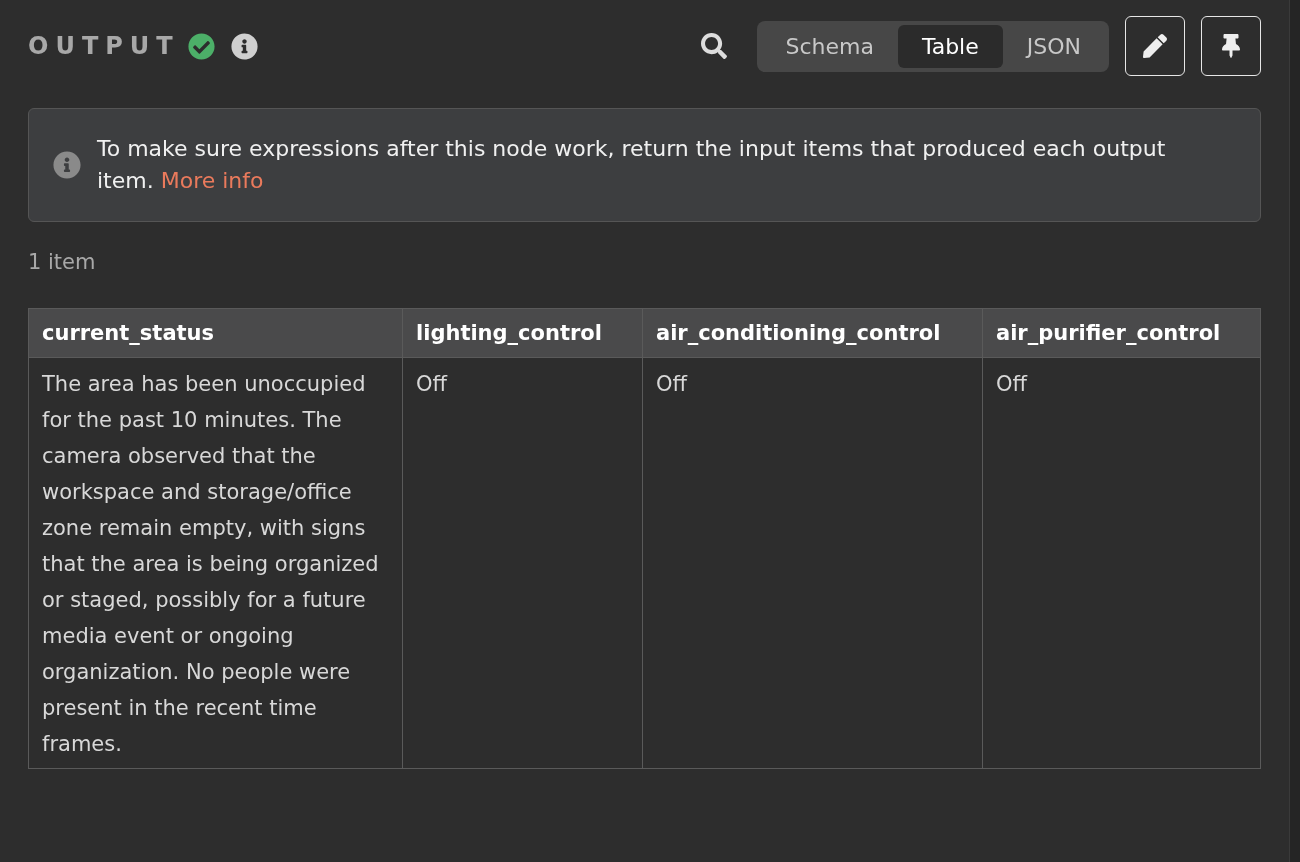 The image size is (1300, 862). Describe the element at coordinates (950, 46) in the screenshot. I see `view-tab: Table` at that location.